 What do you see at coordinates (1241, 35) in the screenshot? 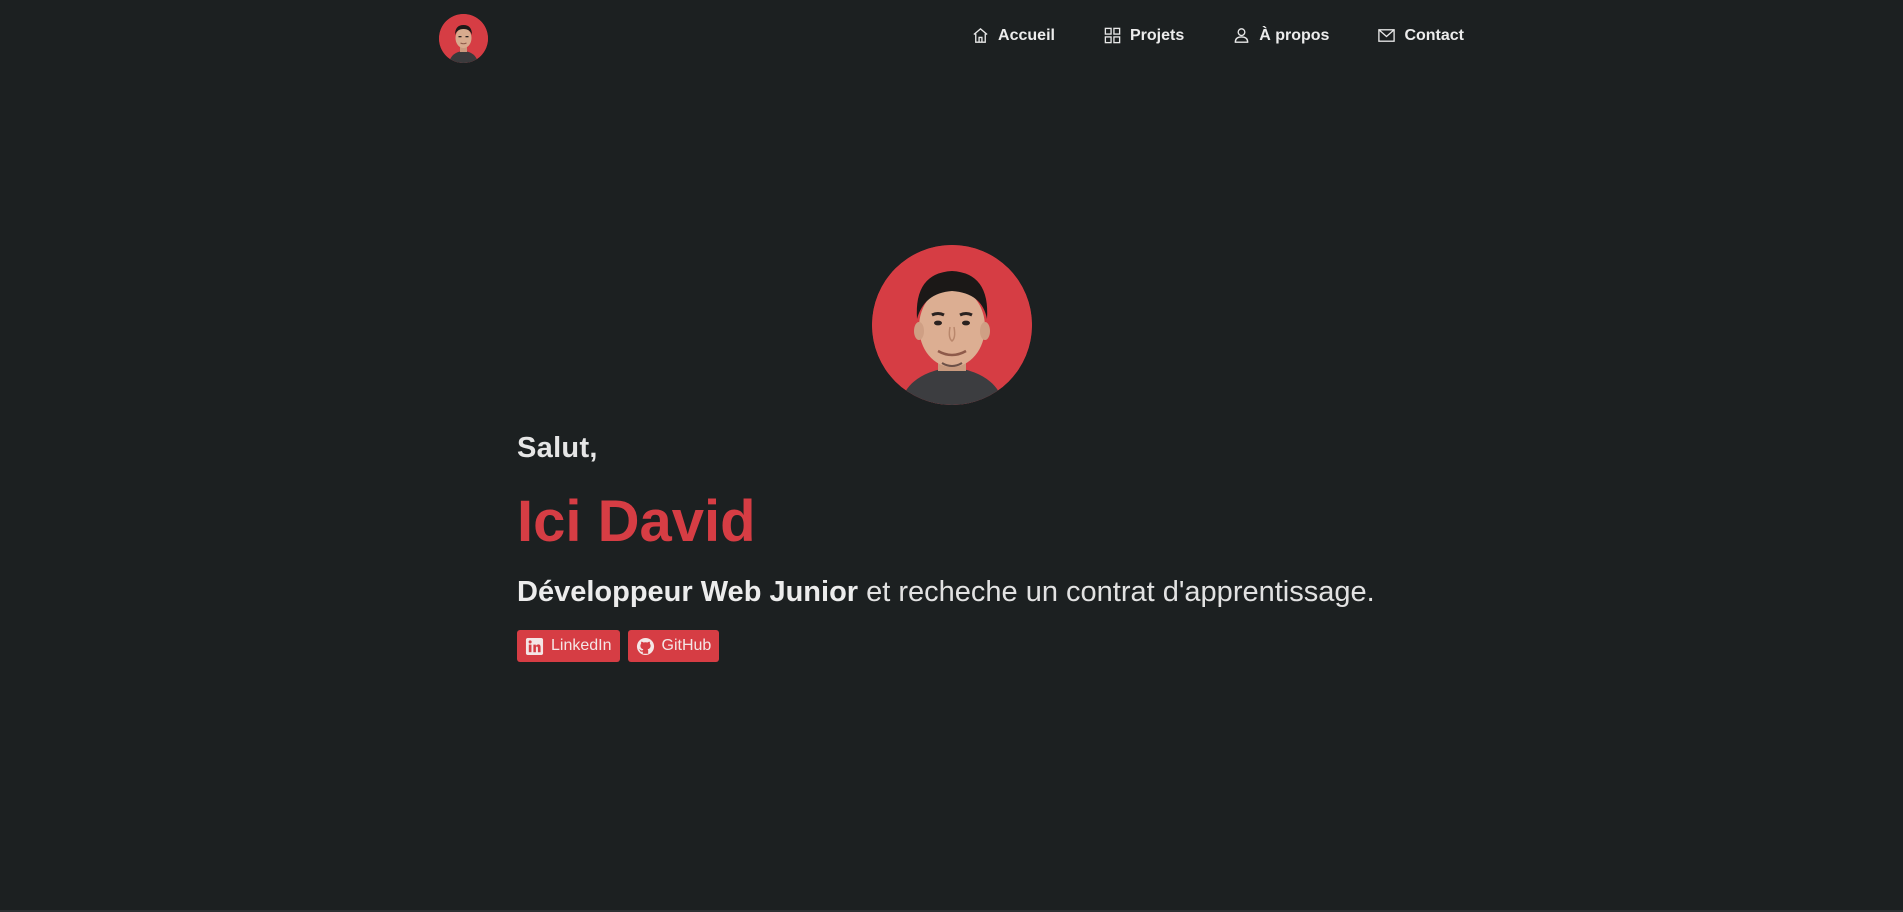
I see `user-icon` at bounding box center [1241, 35].